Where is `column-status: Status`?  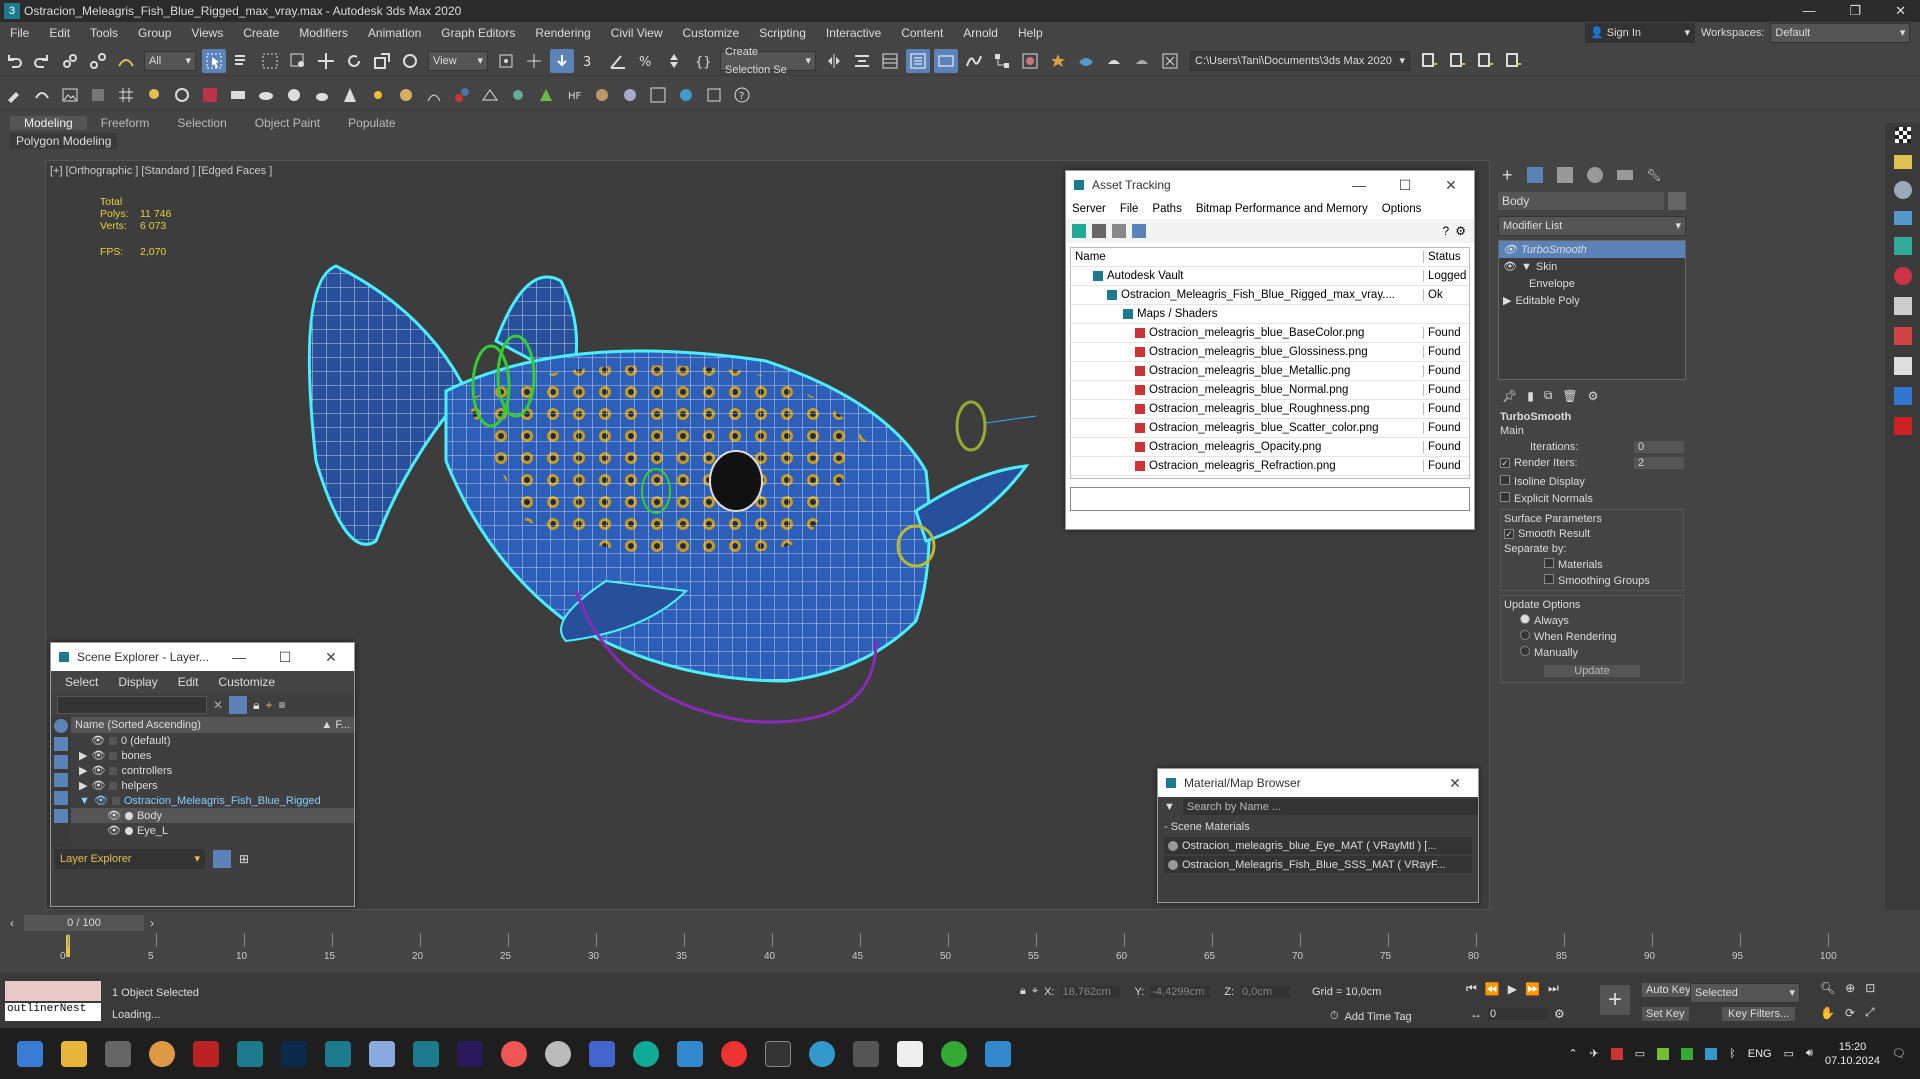
column-status: Status is located at coordinates (1446, 257).